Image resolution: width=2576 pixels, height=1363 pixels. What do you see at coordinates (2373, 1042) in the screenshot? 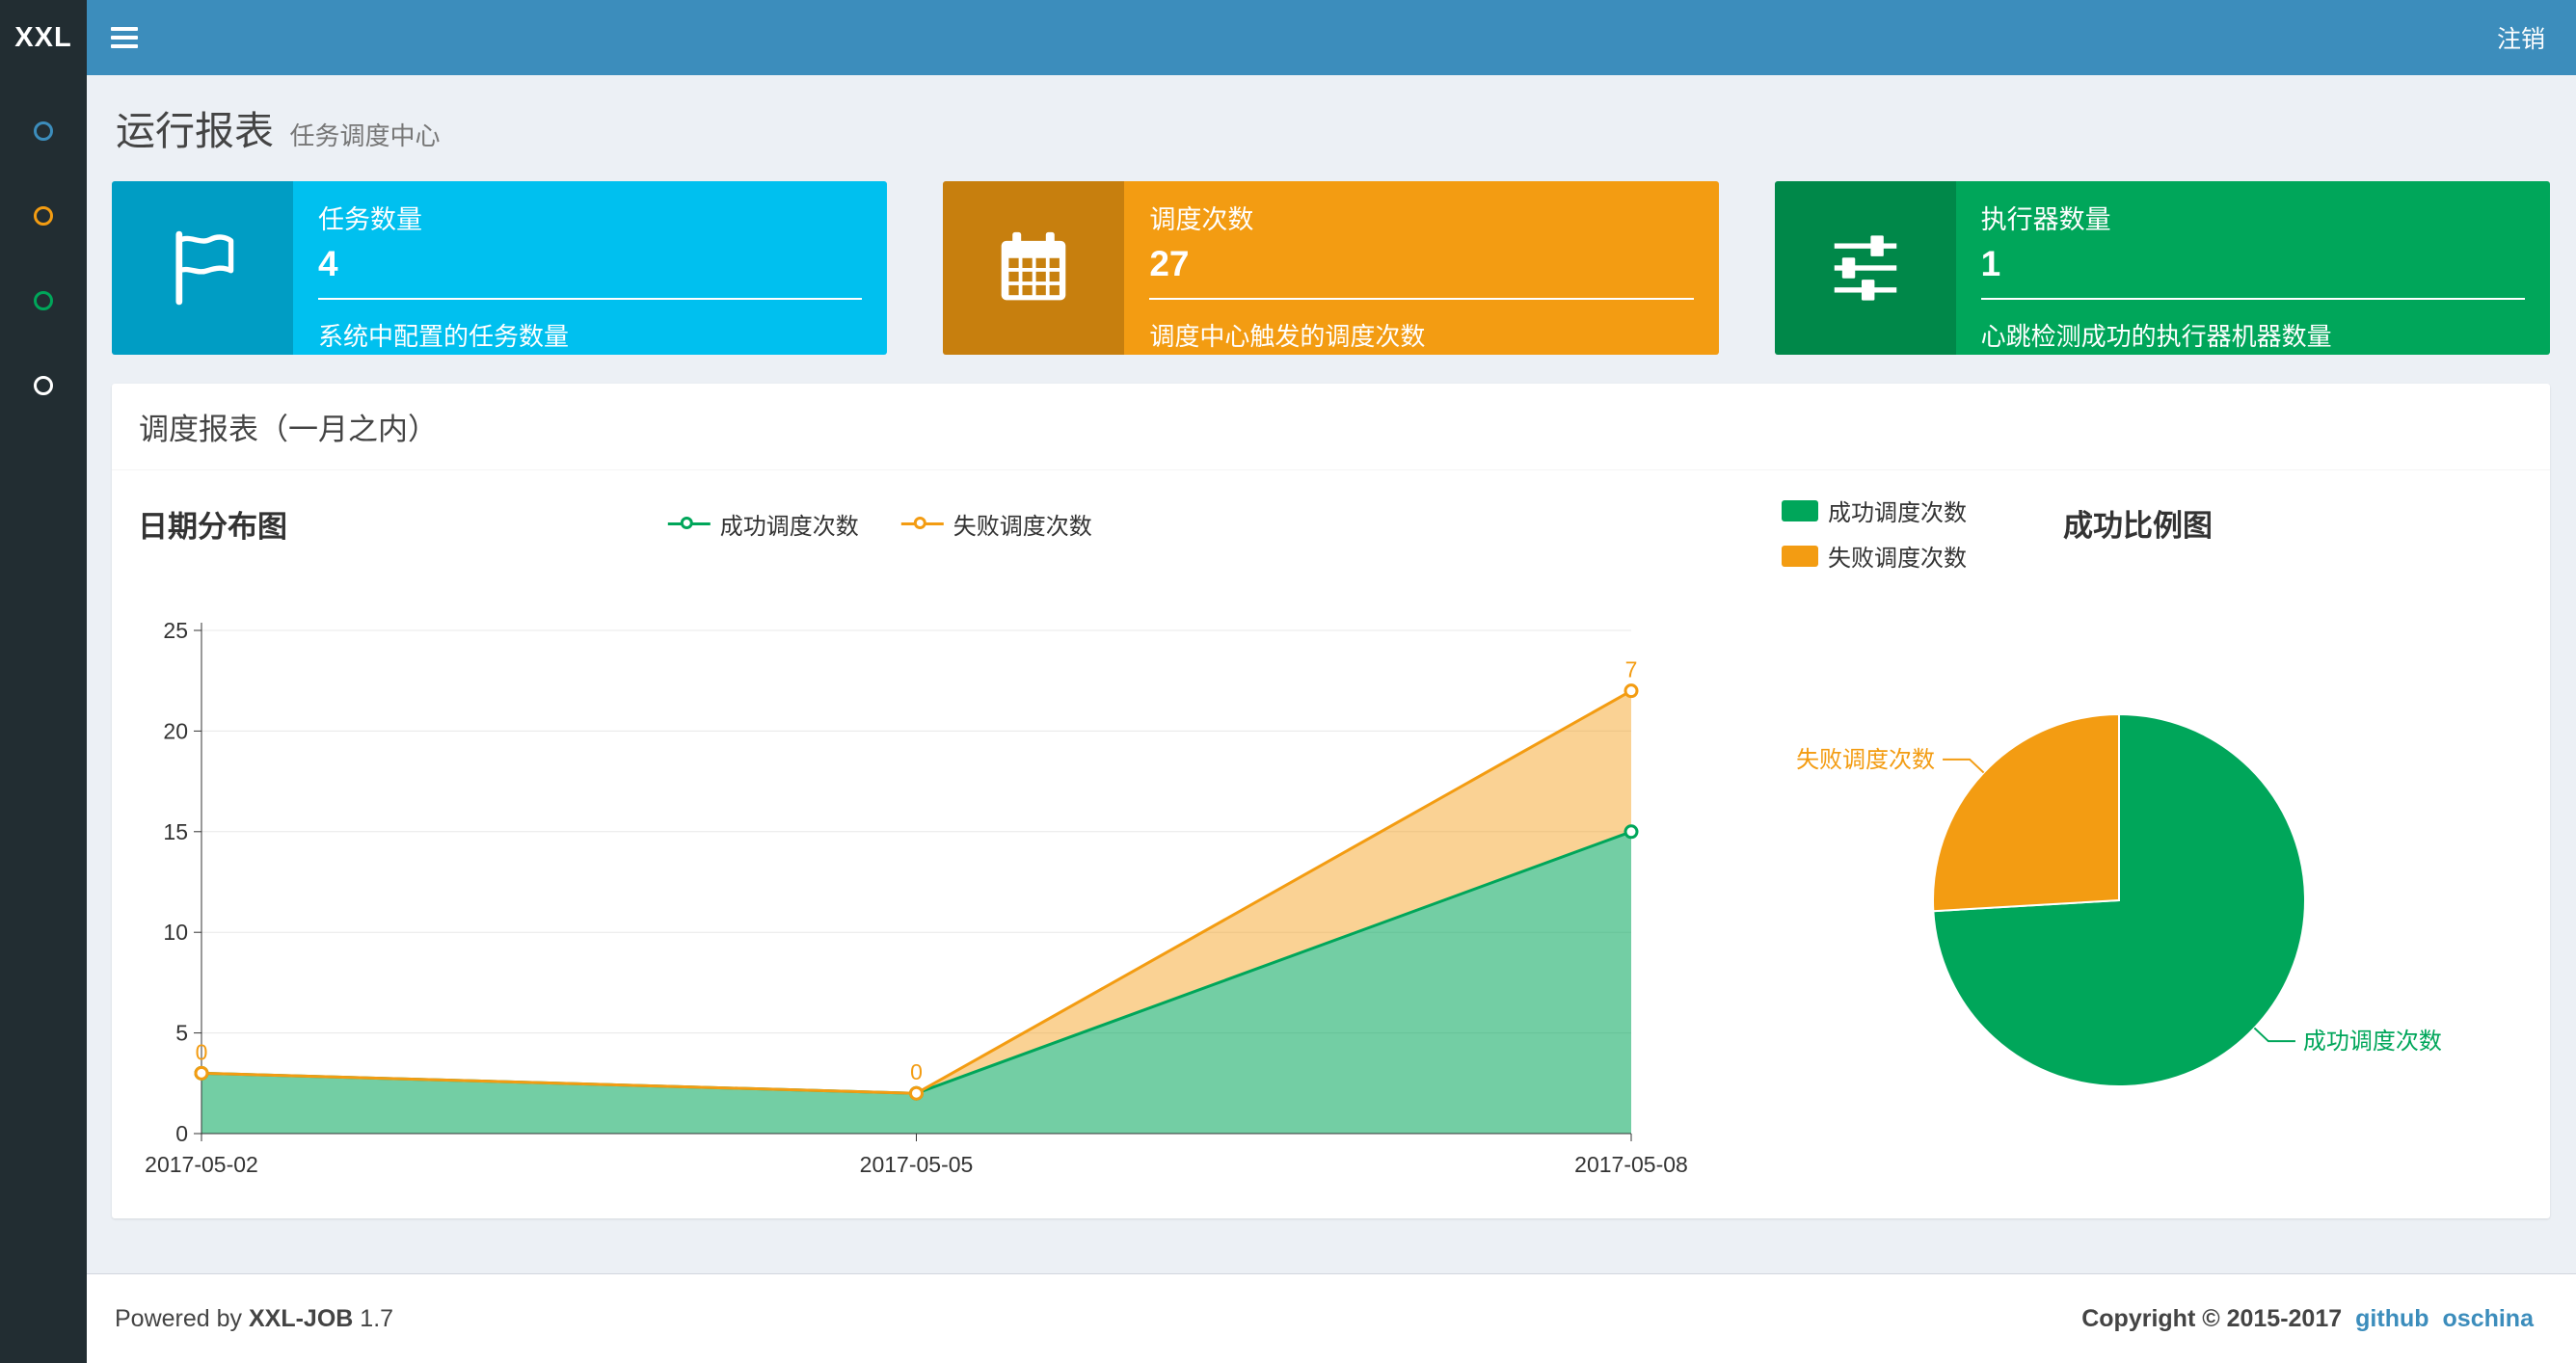
I see `svg-text: 成功调度次数` at bounding box center [2373, 1042].